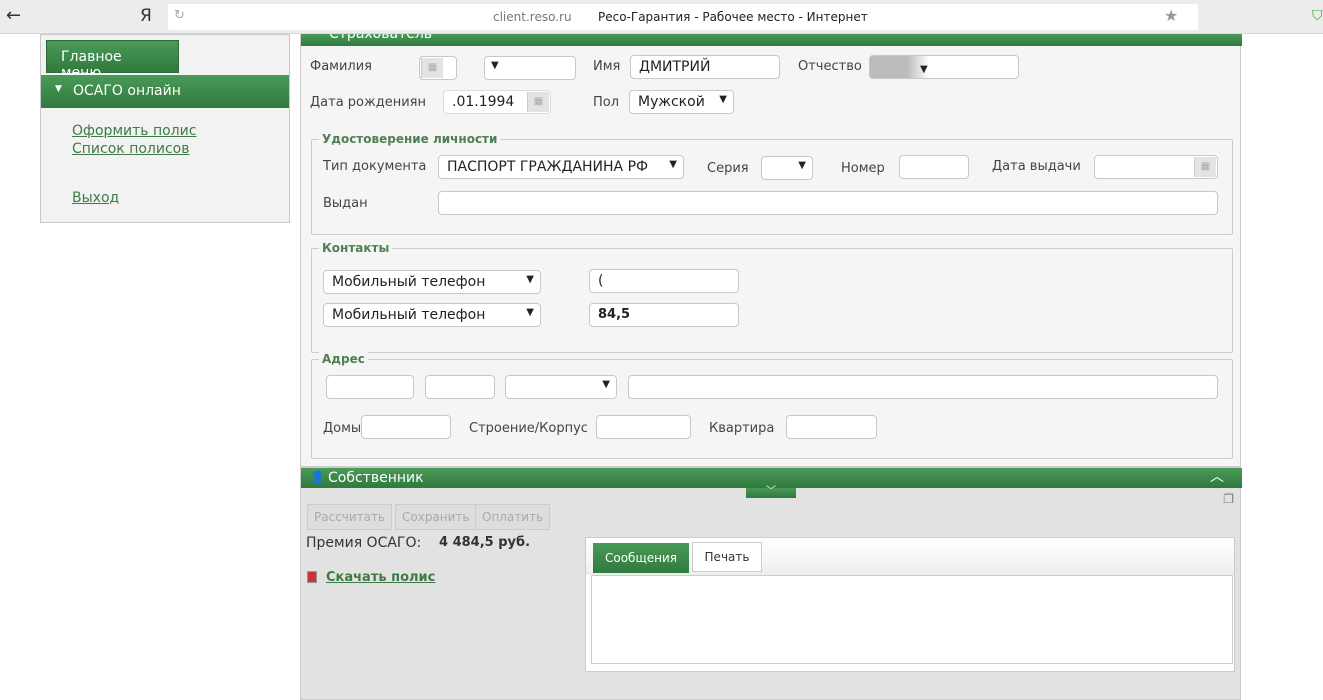 The image size is (1323, 700). What do you see at coordinates (664, 281) in the screenshot?
I see `phone1-field: (` at bounding box center [664, 281].